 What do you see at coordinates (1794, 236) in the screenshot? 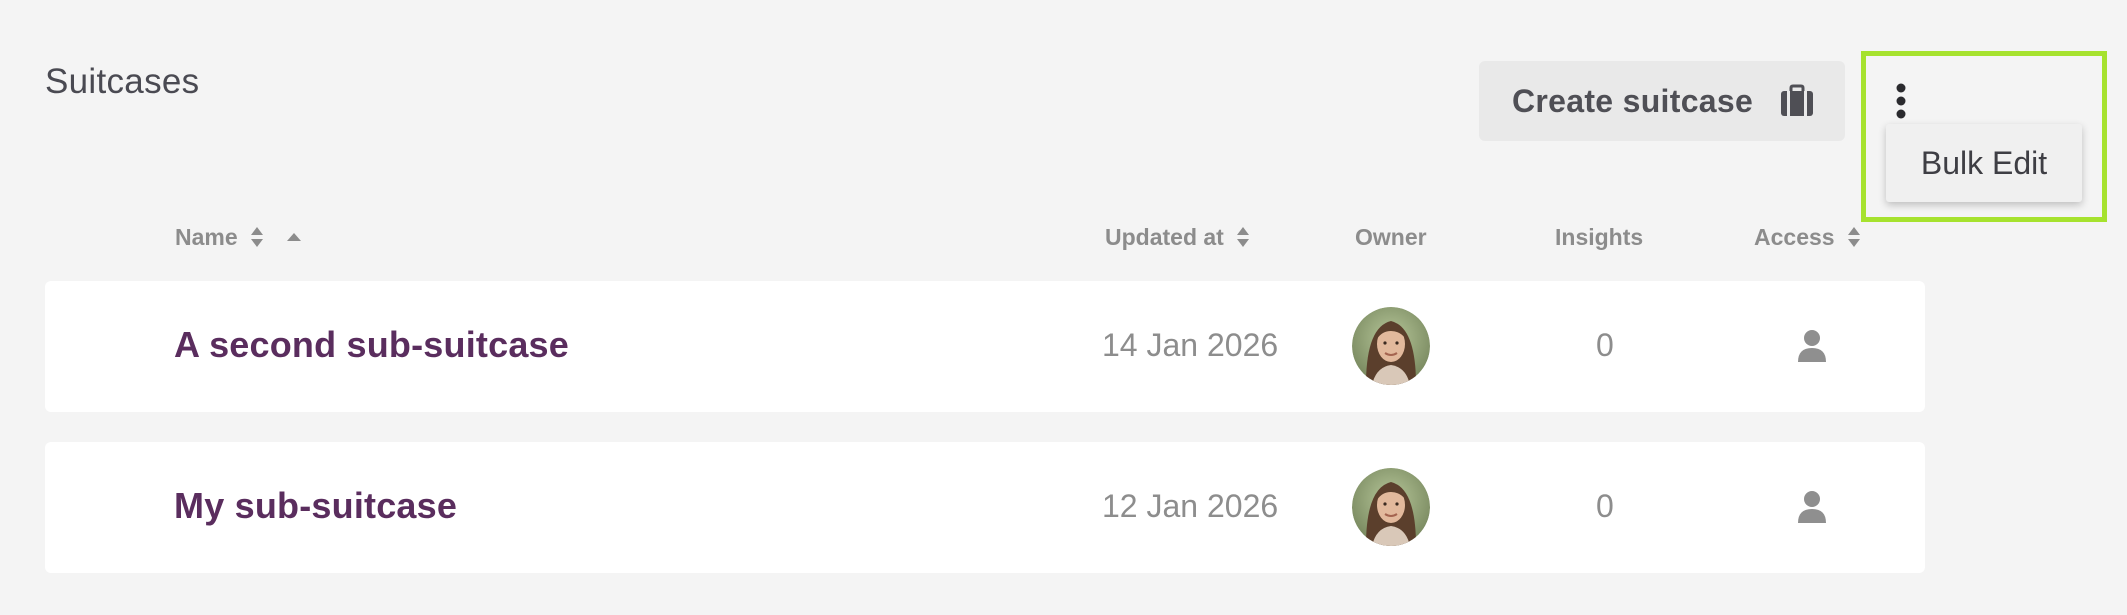
I see `column-header-label: Access` at bounding box center [1794, 236].